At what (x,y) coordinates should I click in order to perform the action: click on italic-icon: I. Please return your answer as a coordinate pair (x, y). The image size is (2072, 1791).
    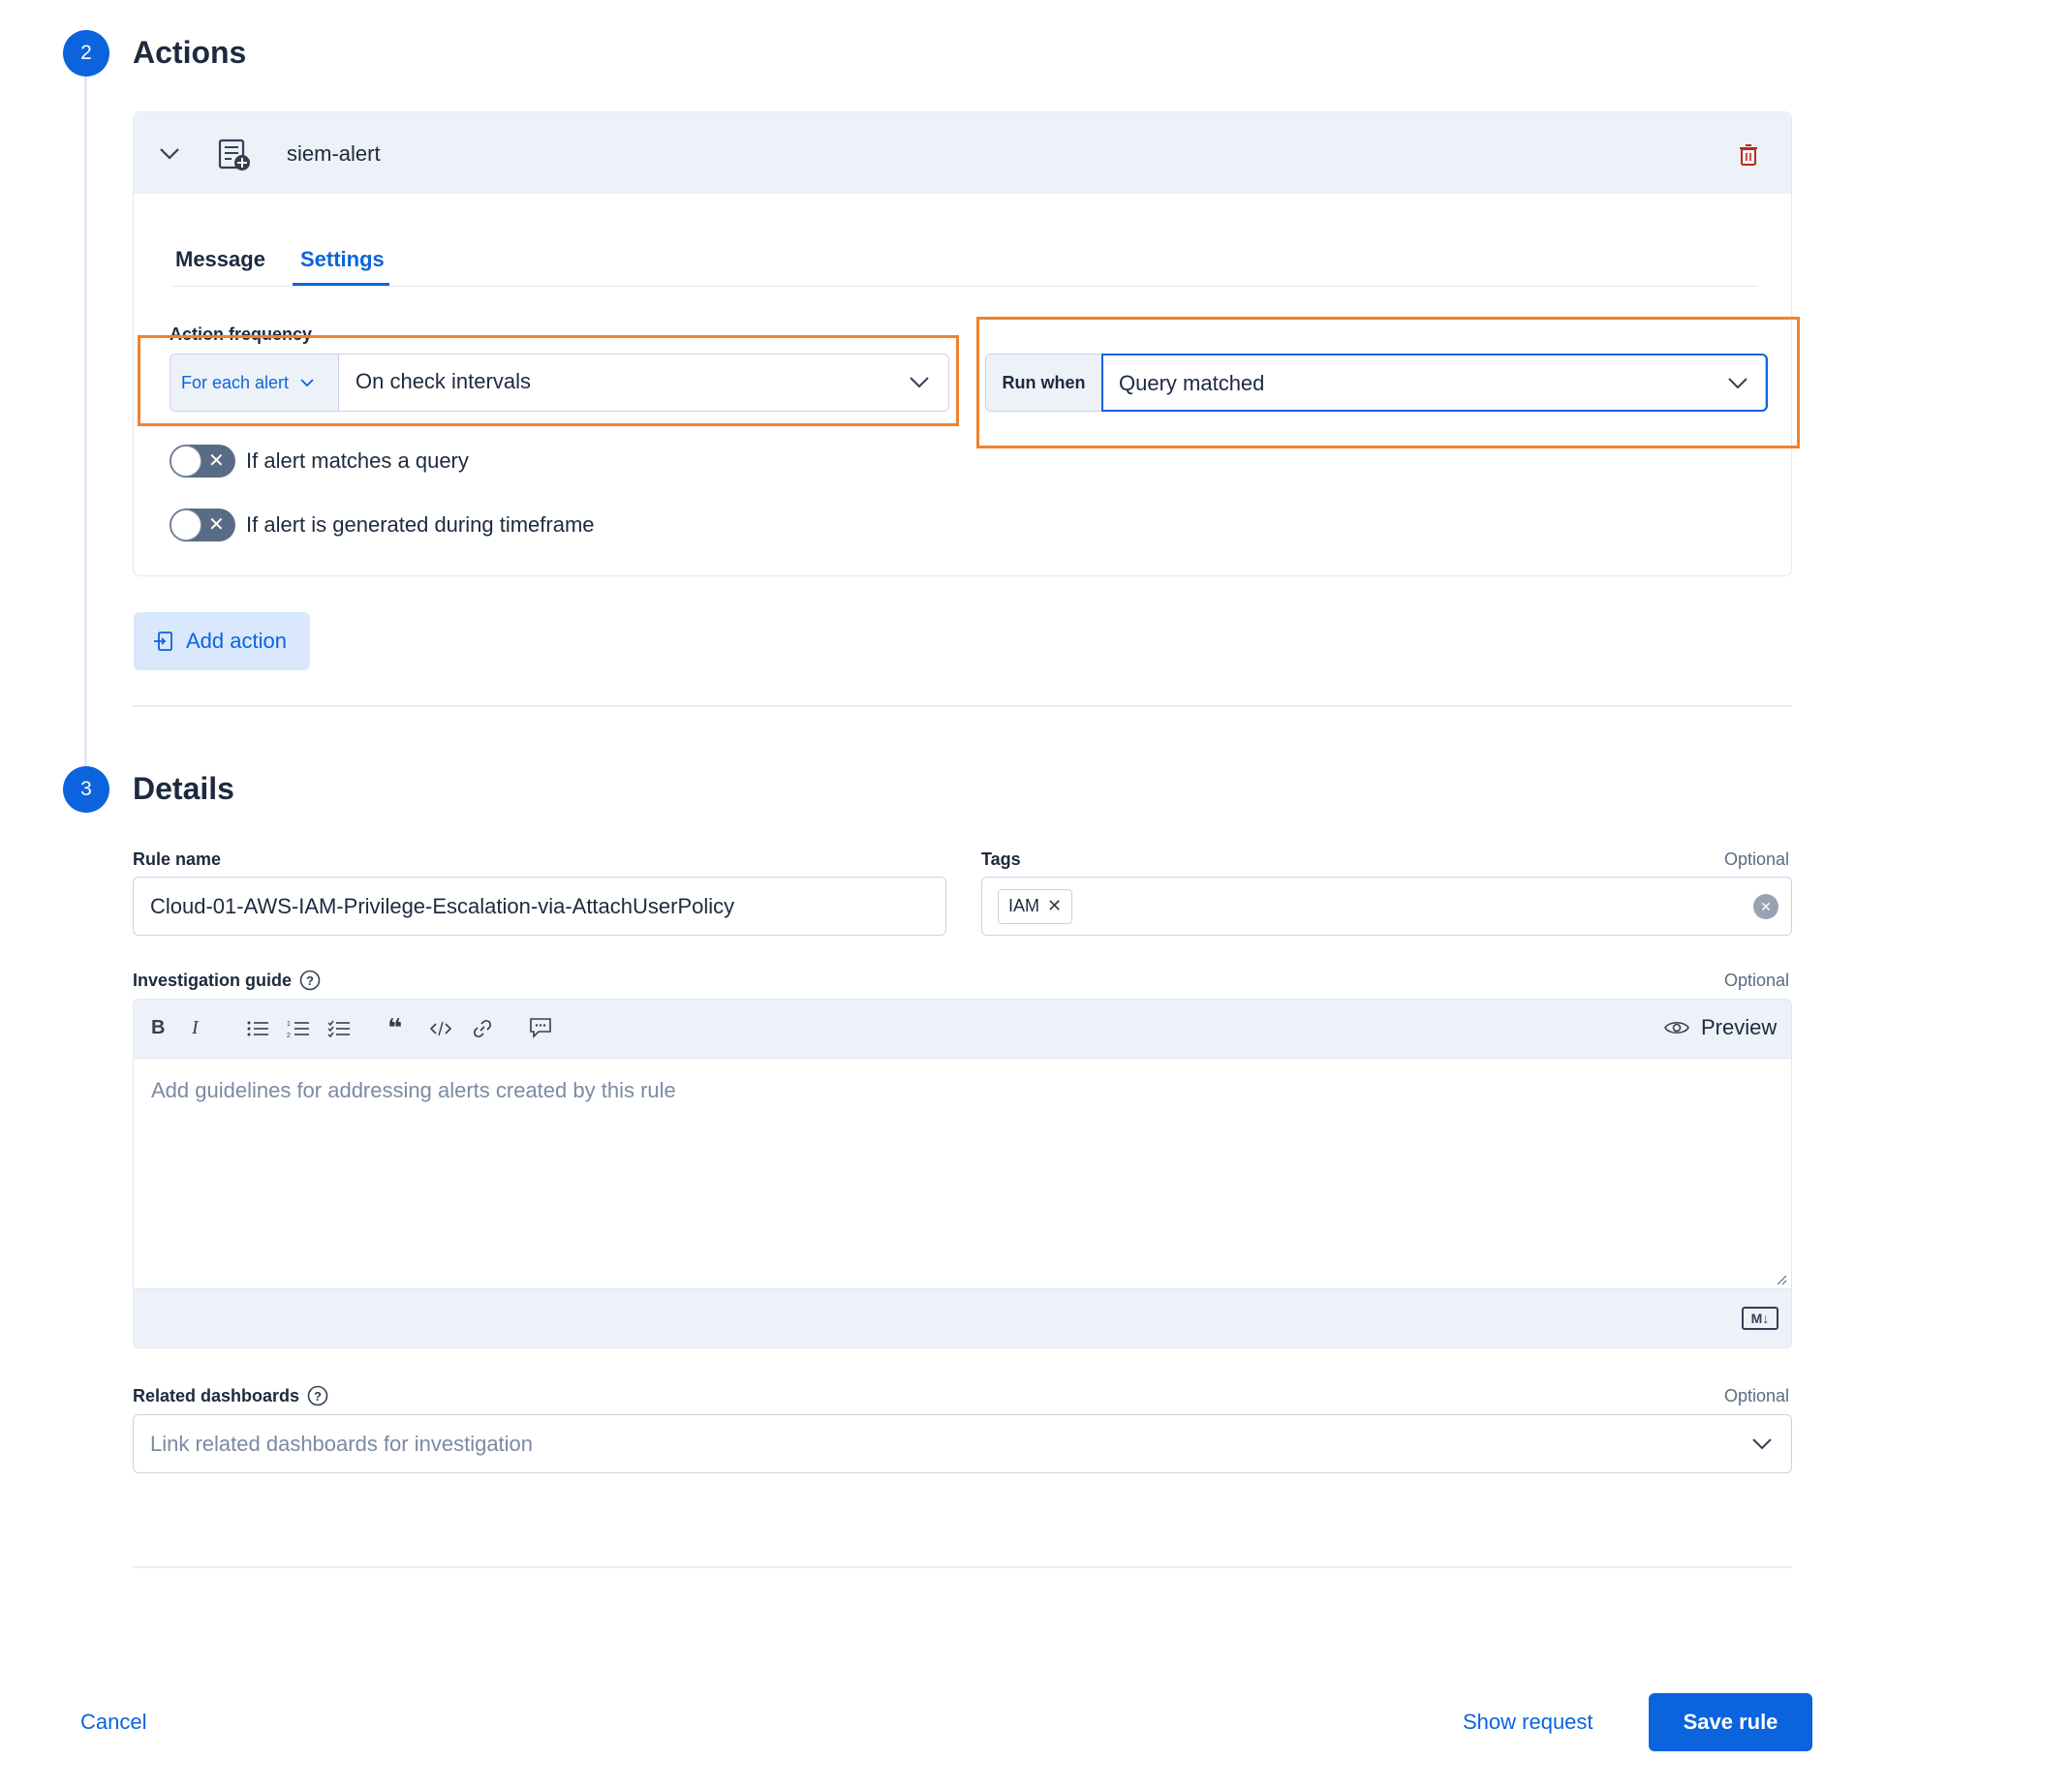
    Looking at the image, I should click on (195, 1028).